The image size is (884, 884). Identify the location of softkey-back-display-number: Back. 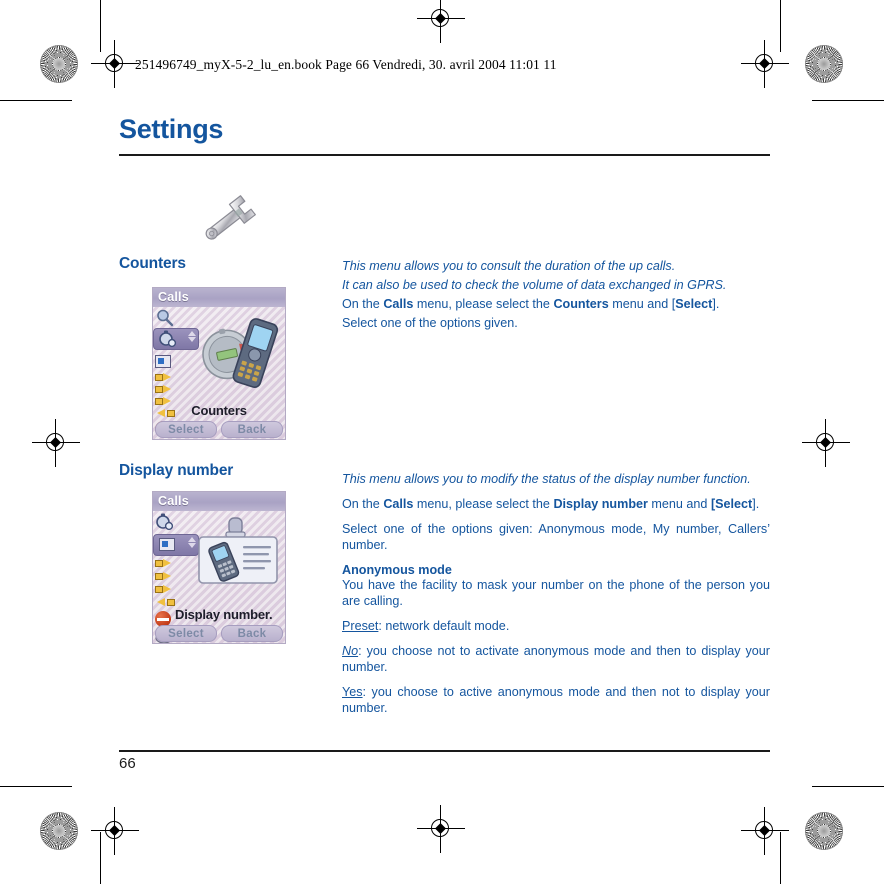
(252, 633).